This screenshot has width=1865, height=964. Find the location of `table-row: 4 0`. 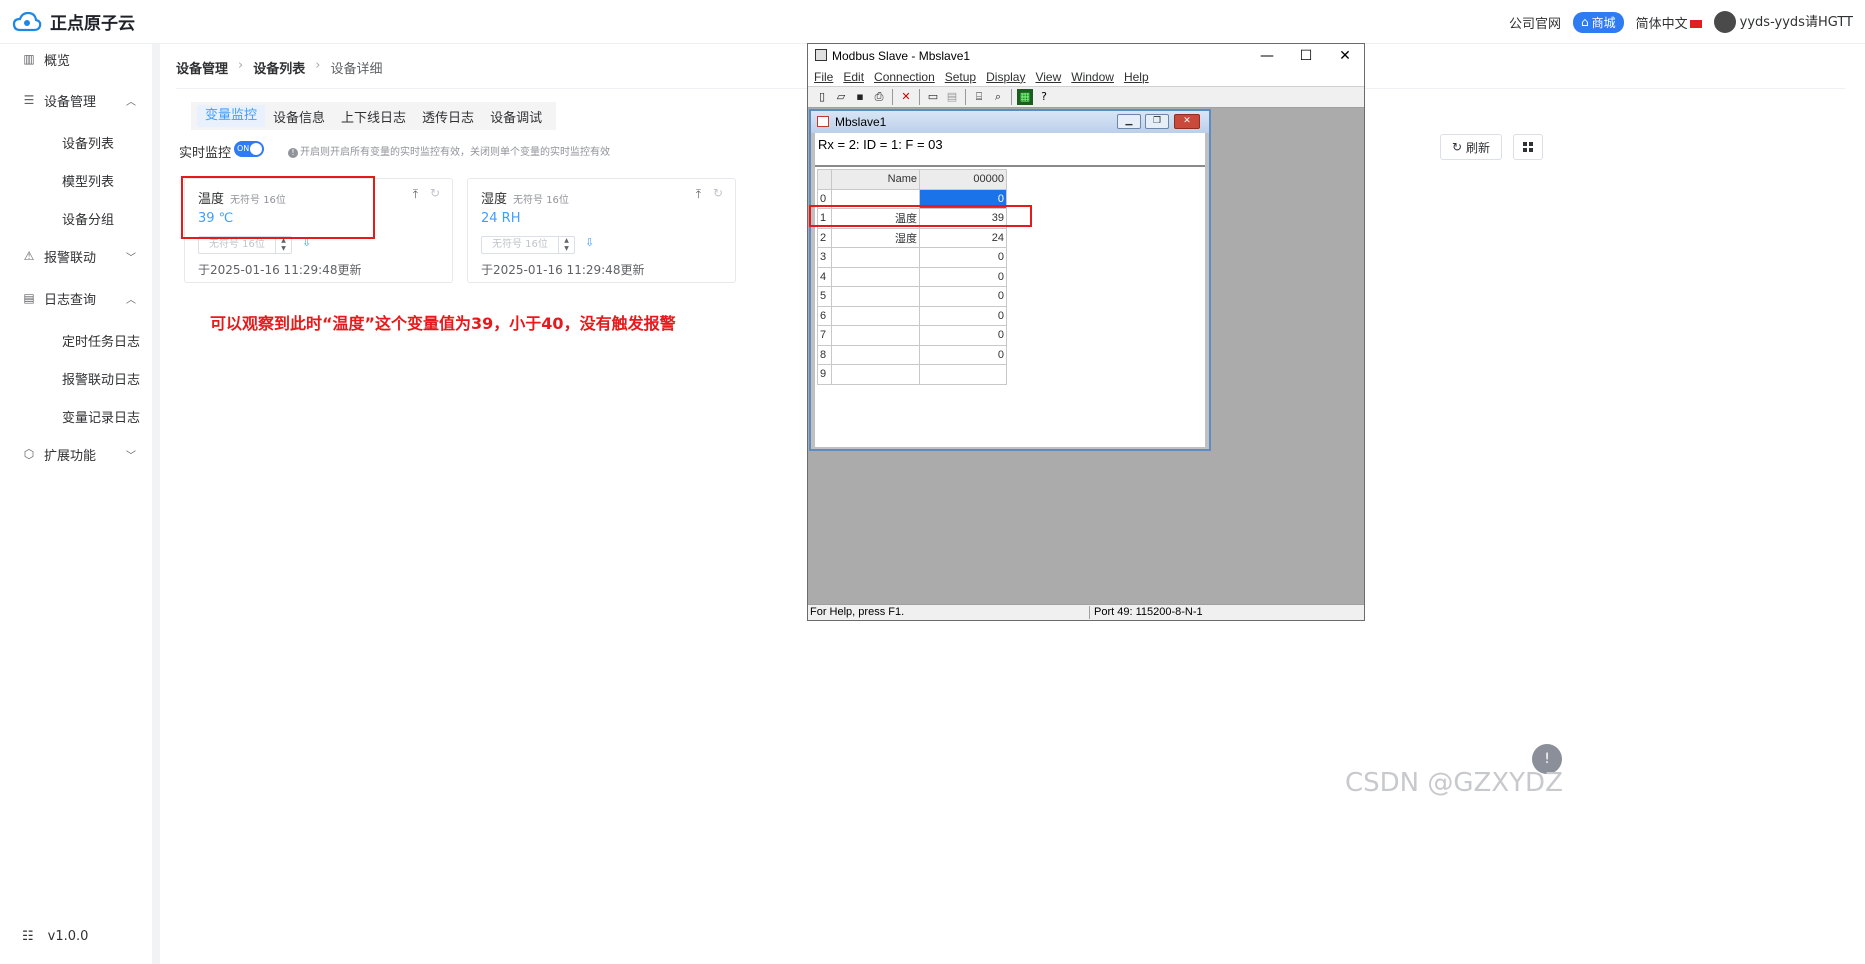

table-row: 4 0 is located at coordinates (912, 276).